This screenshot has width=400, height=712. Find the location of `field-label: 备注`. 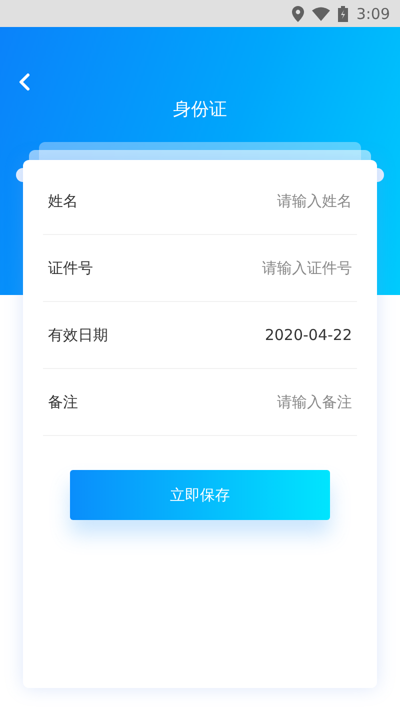

field-label: 备注 is located at coordinates (63, 402).